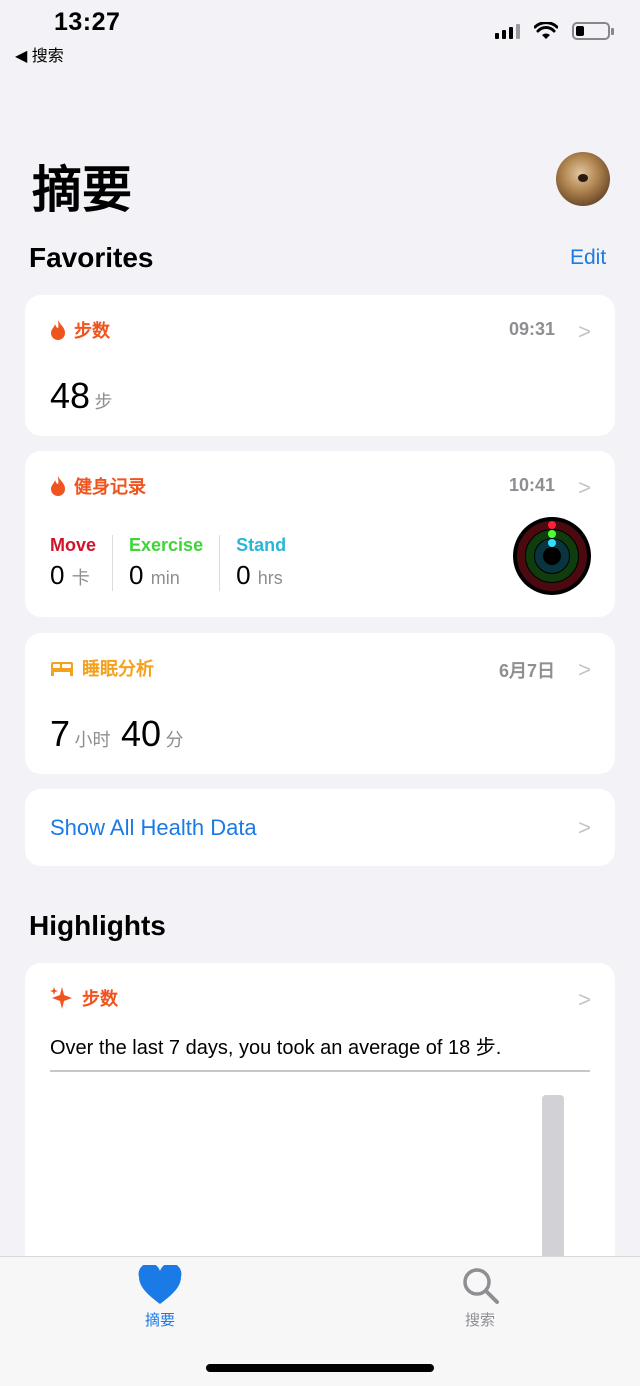  What do you see at coordinates (583, 179) in the screenshot?
I see `profile-avatar` at bounding box center [583, 179].